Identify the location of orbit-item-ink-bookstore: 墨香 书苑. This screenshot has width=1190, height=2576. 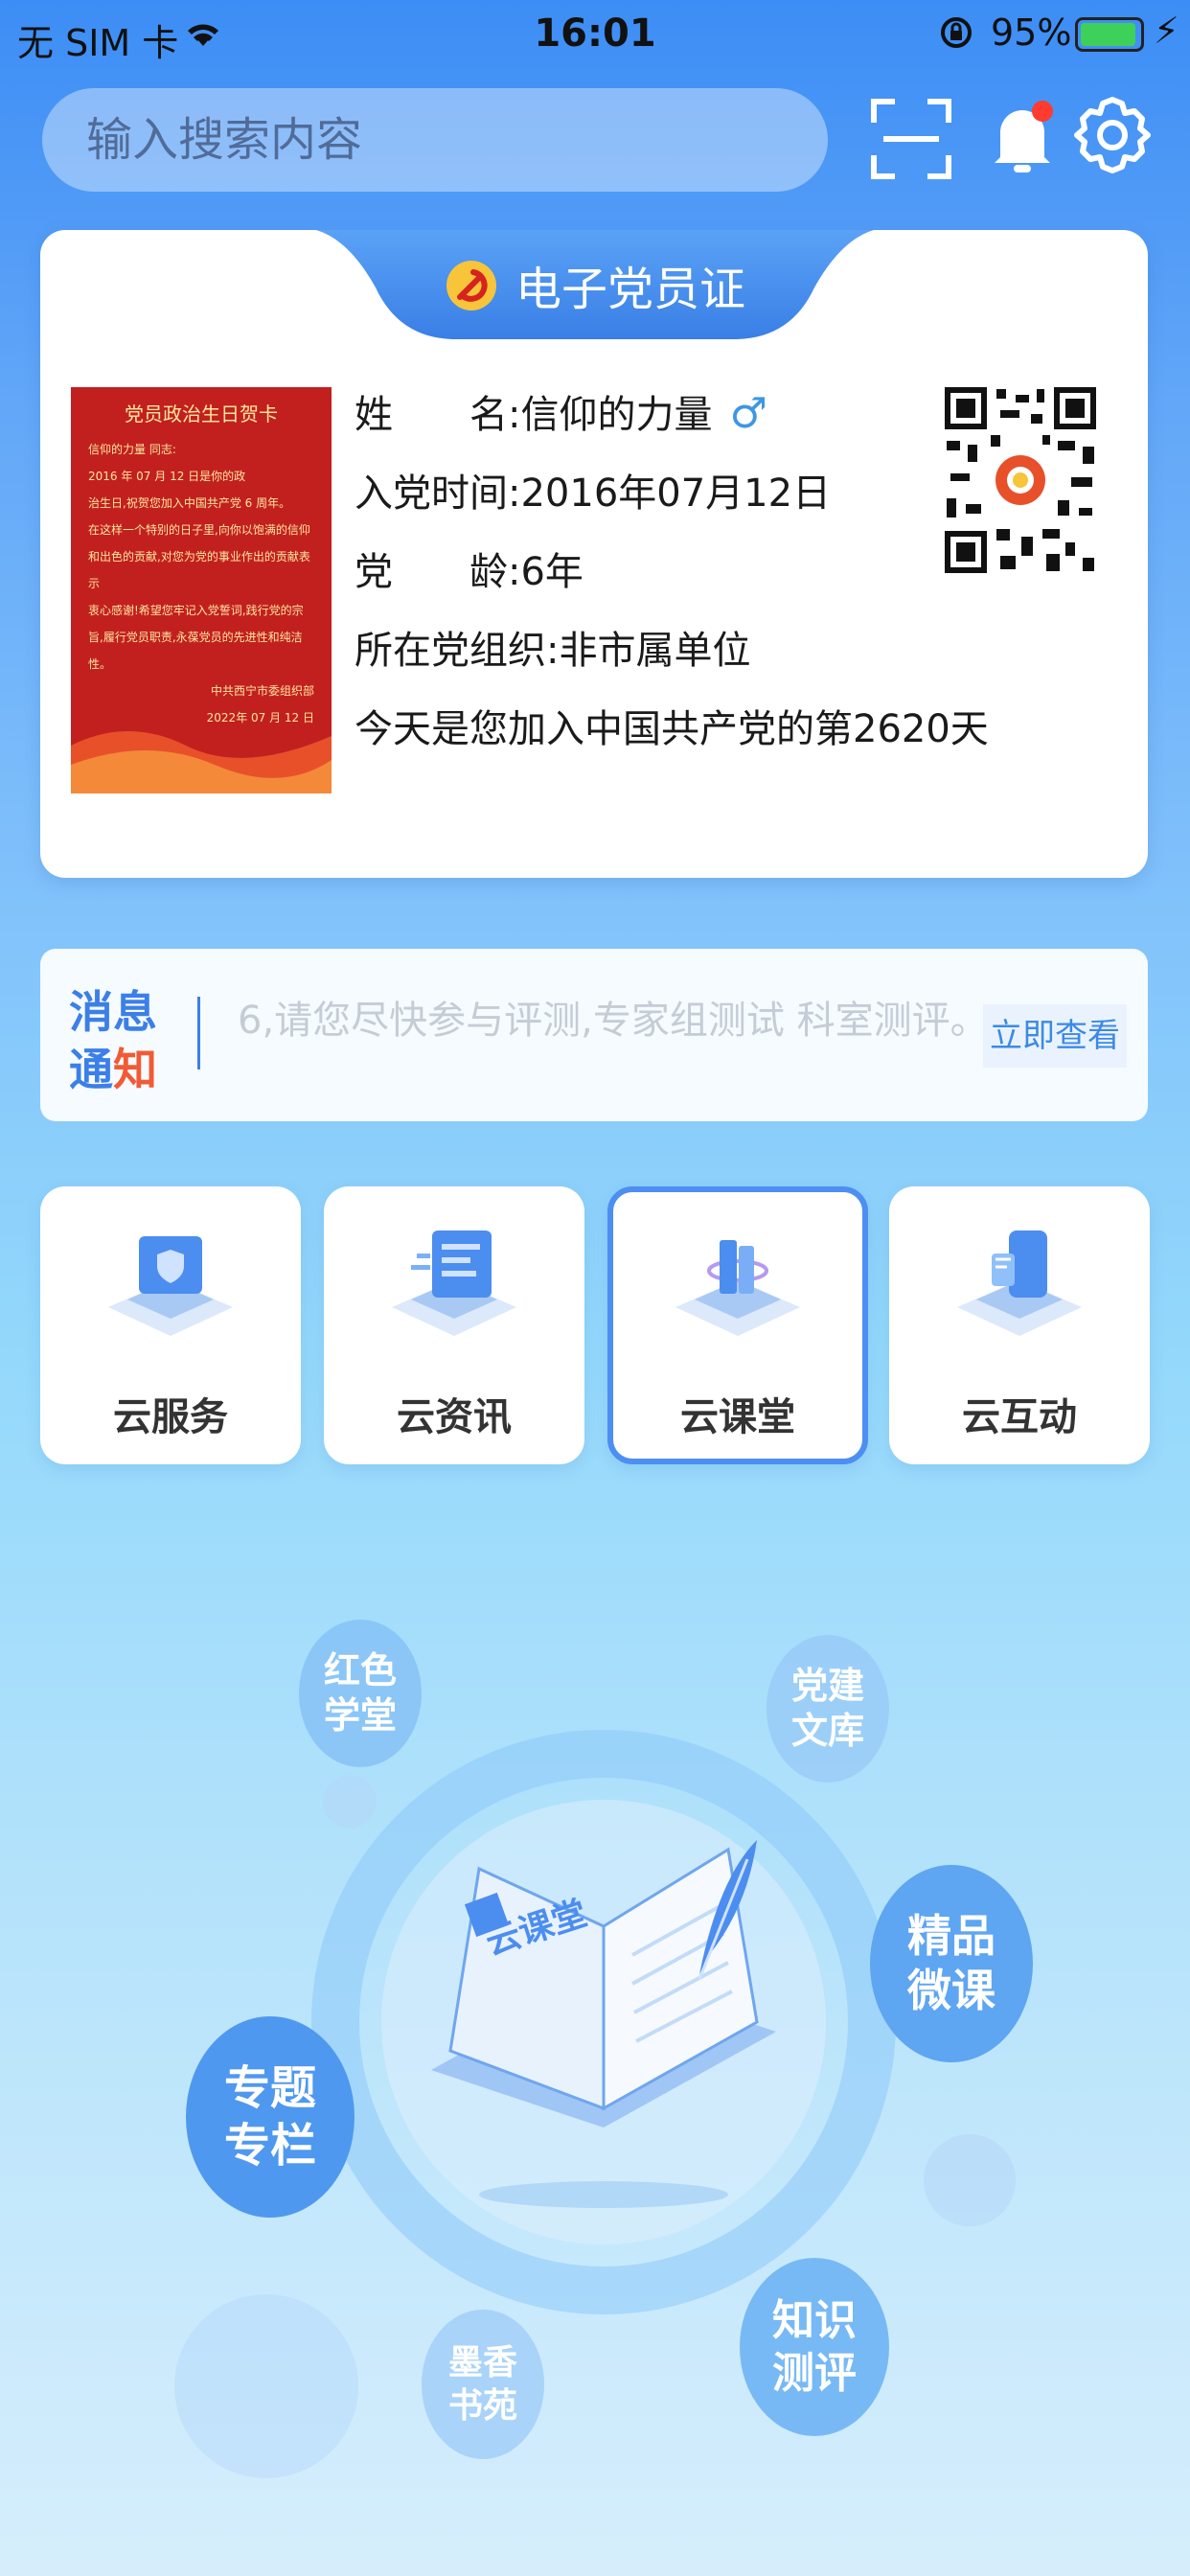
(483, 2384).